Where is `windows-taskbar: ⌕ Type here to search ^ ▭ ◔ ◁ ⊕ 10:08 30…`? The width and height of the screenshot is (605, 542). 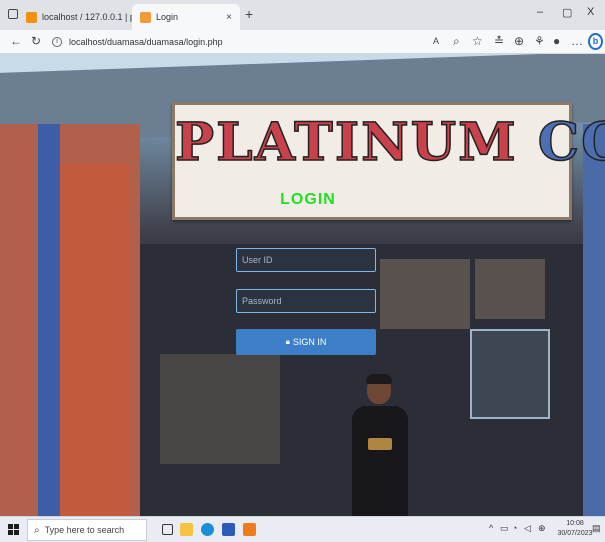 windows-taskbar: ⌕ Type here to search ^ ▭ ◔ ◁ ⊕ 10:08 30… is located at coordinates (302, 529).